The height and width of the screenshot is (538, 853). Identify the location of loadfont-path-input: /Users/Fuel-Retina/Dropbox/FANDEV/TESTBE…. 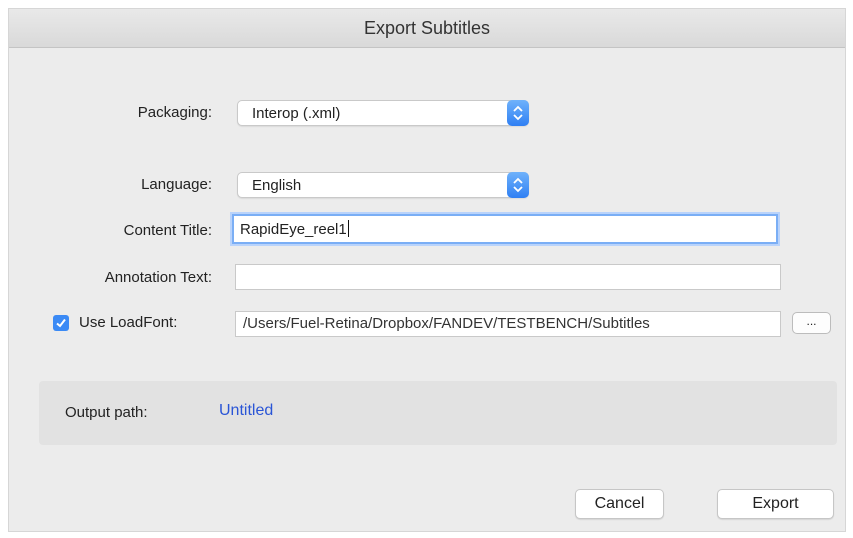
(508, 324).